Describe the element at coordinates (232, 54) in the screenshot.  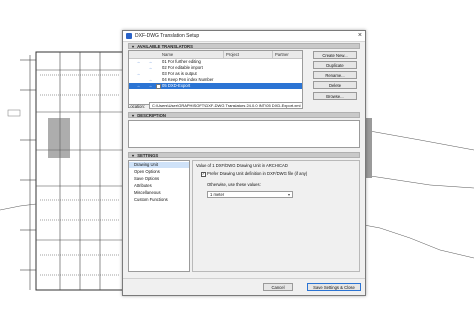
I see `column-project: Project` at that location.